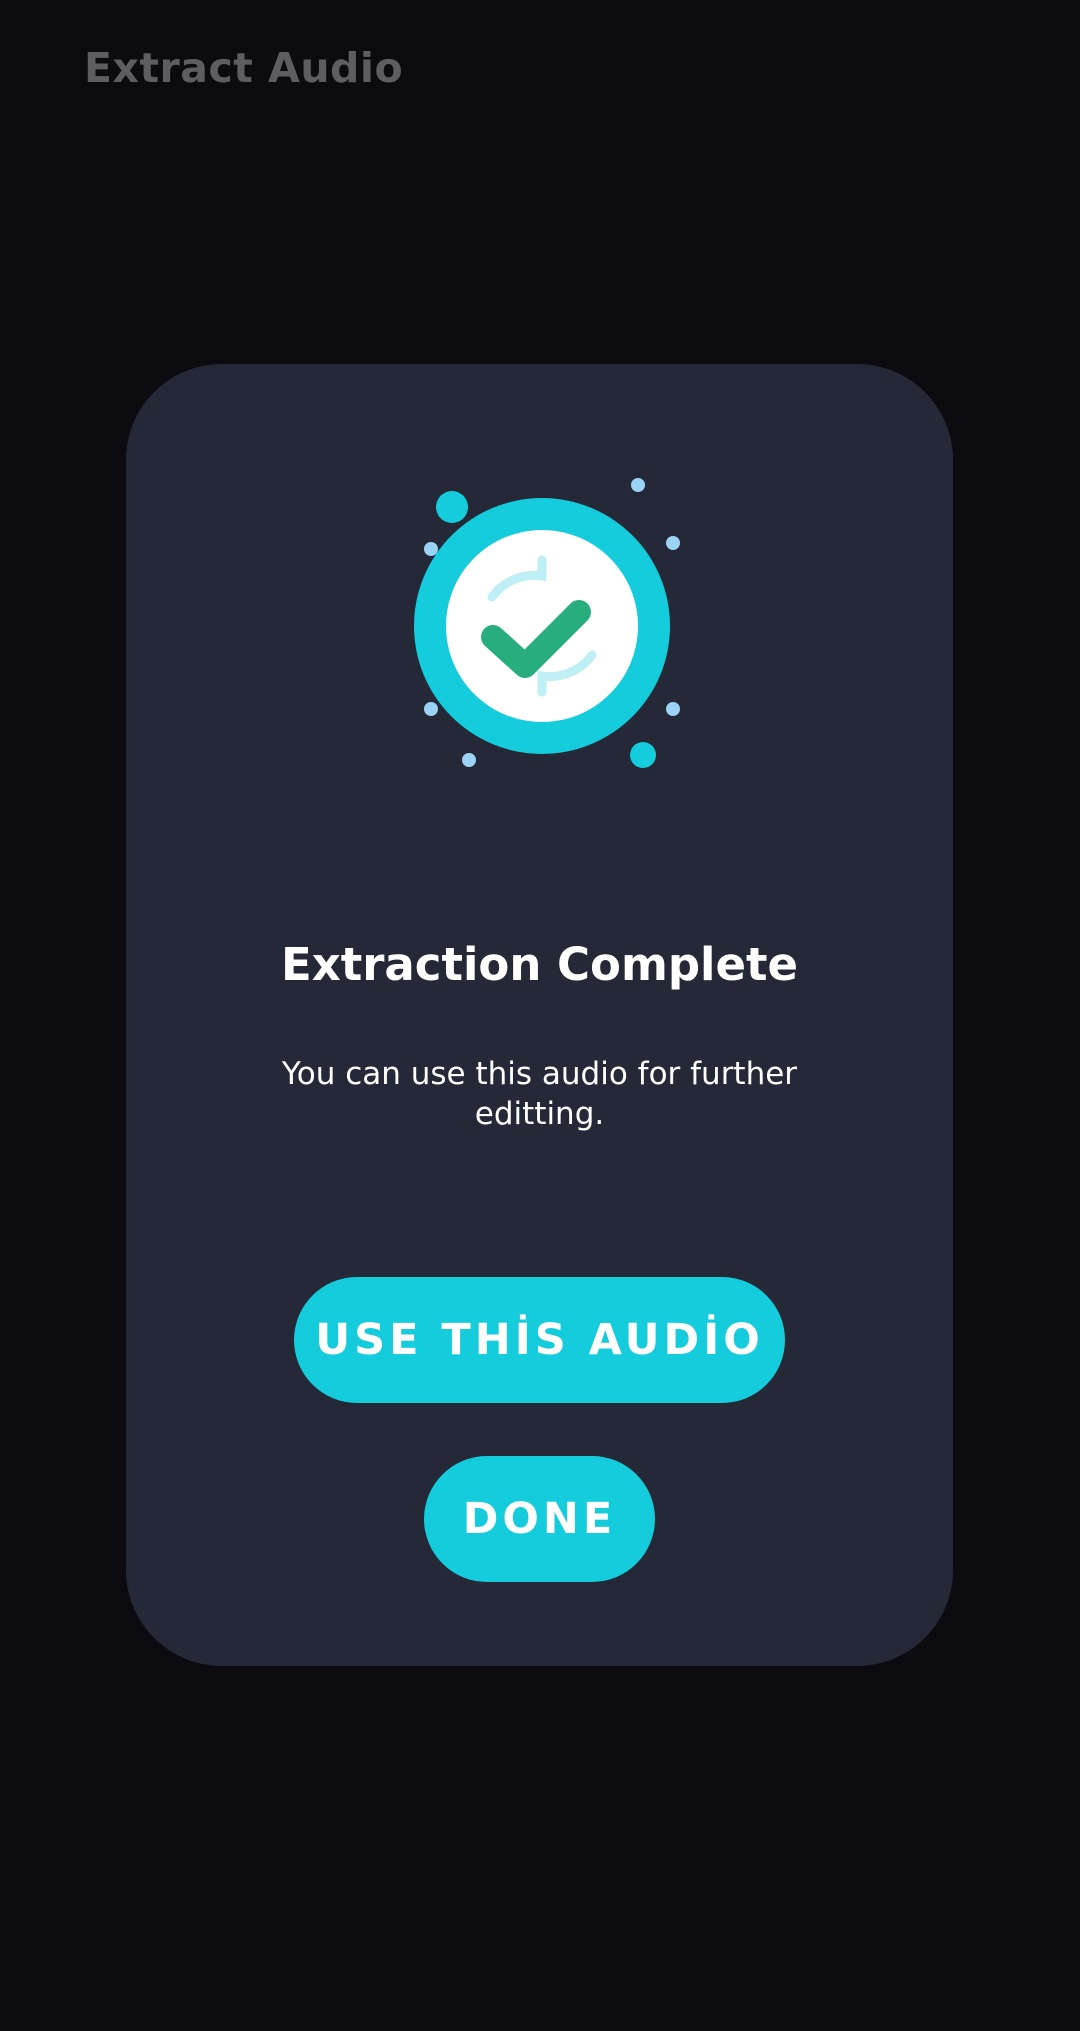 The image size is (1080, 2031). Describe the element at coordinates (539, 1340) in the screenshot. I see `use-this-audio-button: USE THİS AUDİO` at that location.